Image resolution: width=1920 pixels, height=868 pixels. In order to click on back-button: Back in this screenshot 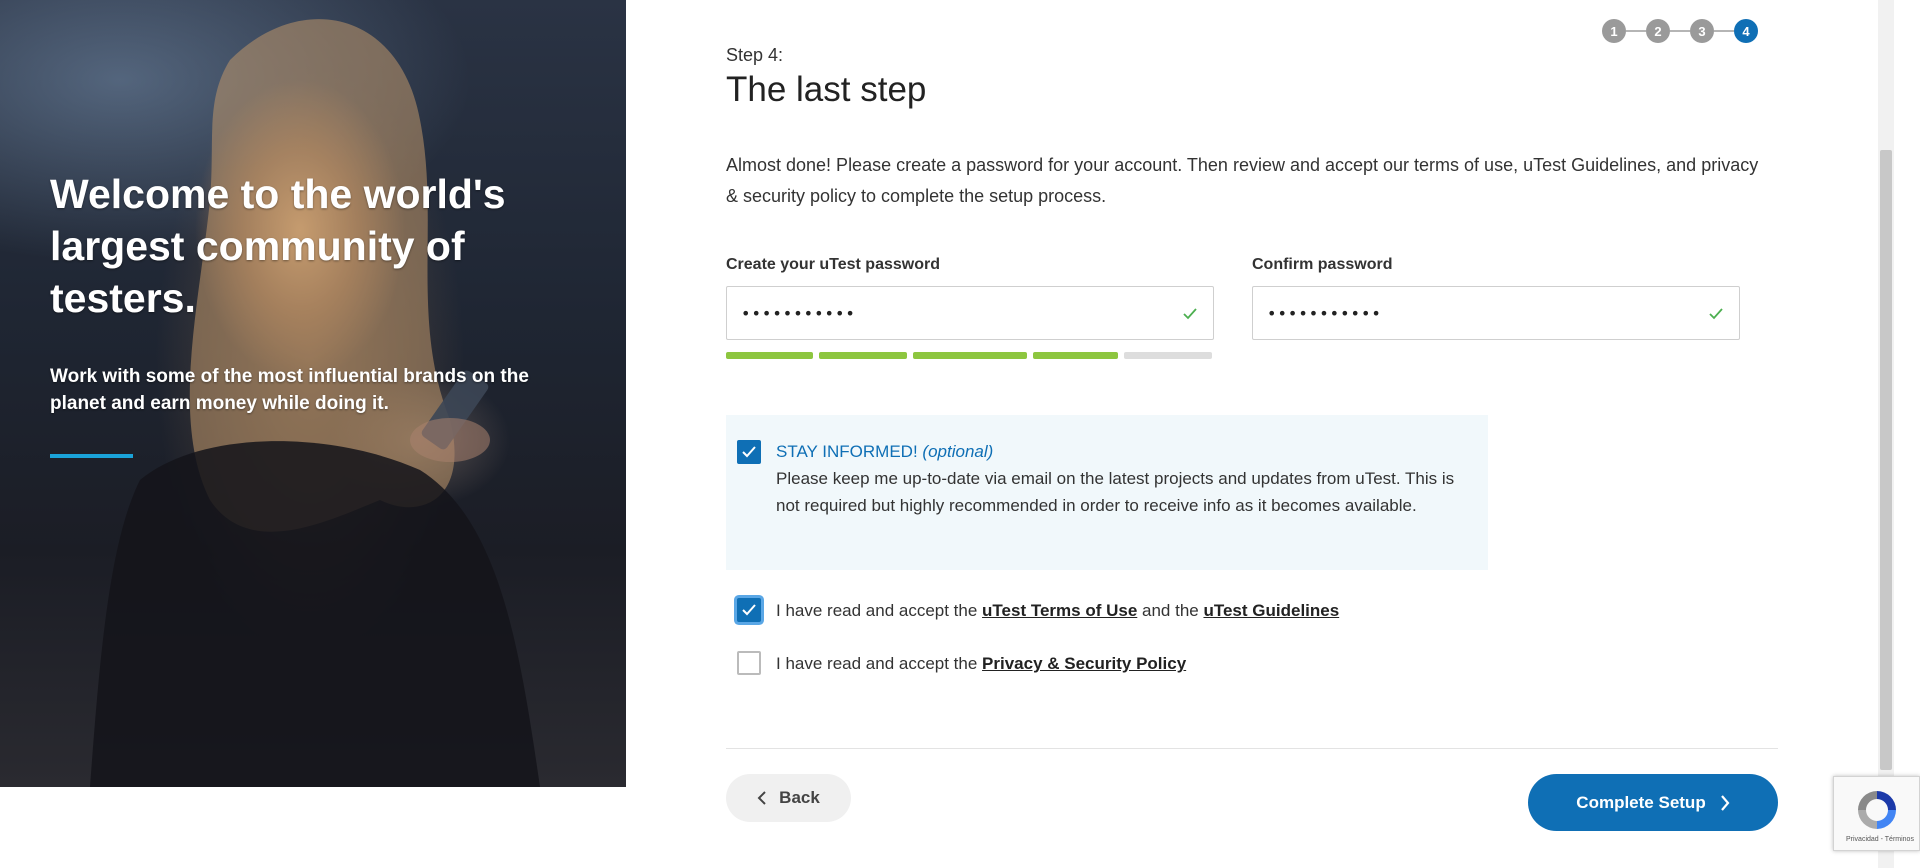, I will do `click(788, 798)`.